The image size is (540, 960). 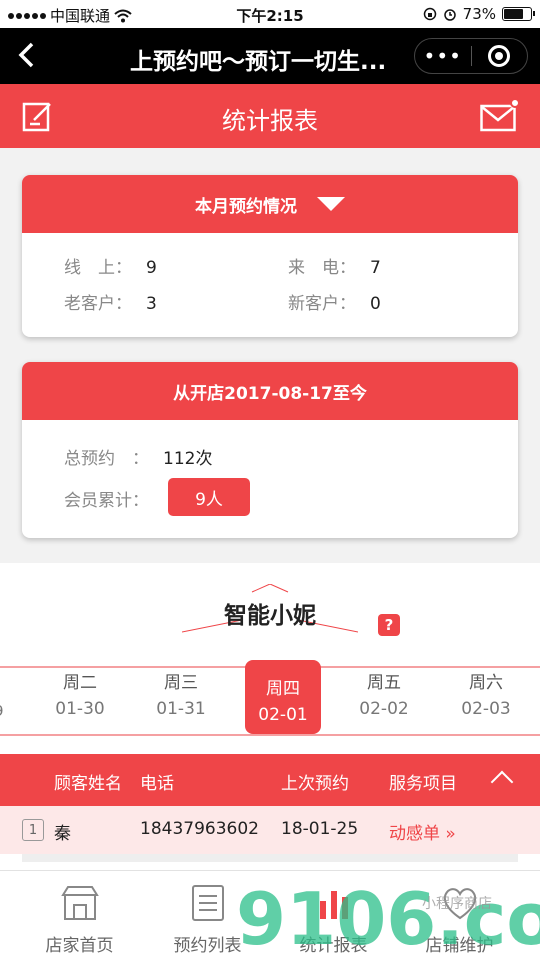 I want to click on total-bookings-label: 总预约 ：, so click(x=106, y=459).